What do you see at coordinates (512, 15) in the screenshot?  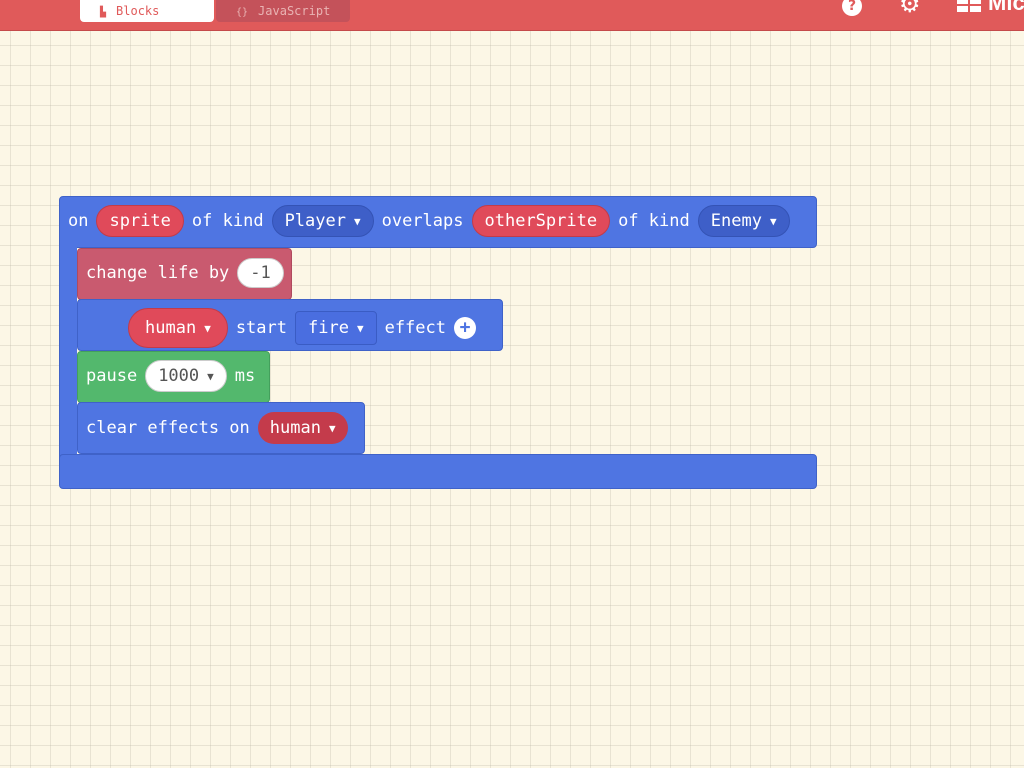 I see `top-bar: ▙ Blocks {} JavaScript ? ⚙ Mic` at bounding box center [512, 15].